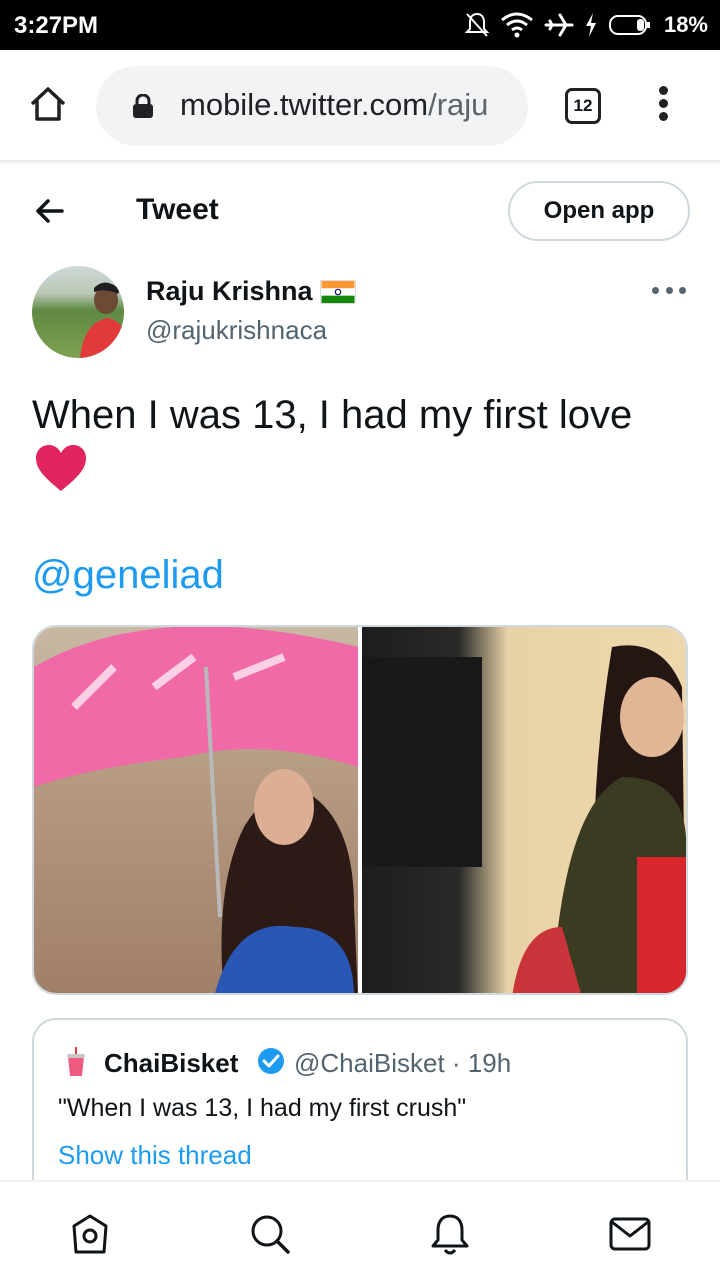 The height and width of the screenshot is (1280, 720). I want to click on back-arrow-icon, so click(50, 211).